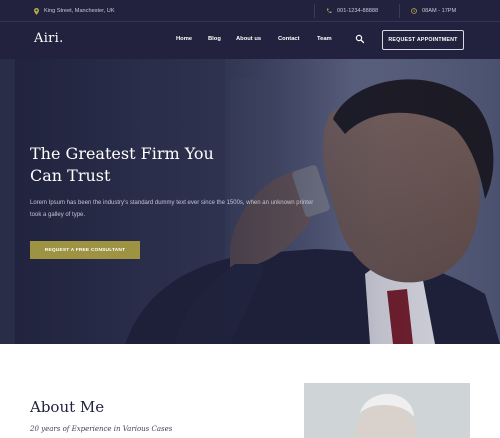 Image resolution: width=500 pixels, height=438 pixels. I want to click on nav-about-us: About us, so click(248, 39).